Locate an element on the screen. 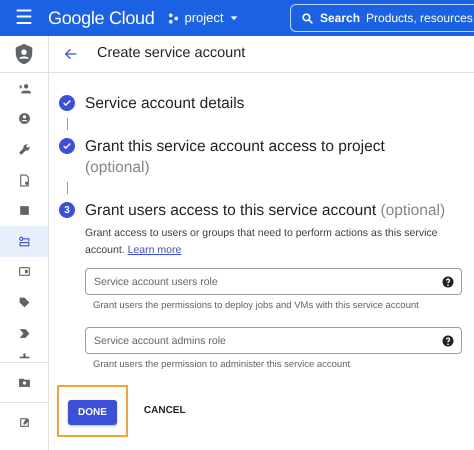 The width and height of the screenshot is (474, 450). step-title: Grant this service account access to project is located at coordinates (235, 146).